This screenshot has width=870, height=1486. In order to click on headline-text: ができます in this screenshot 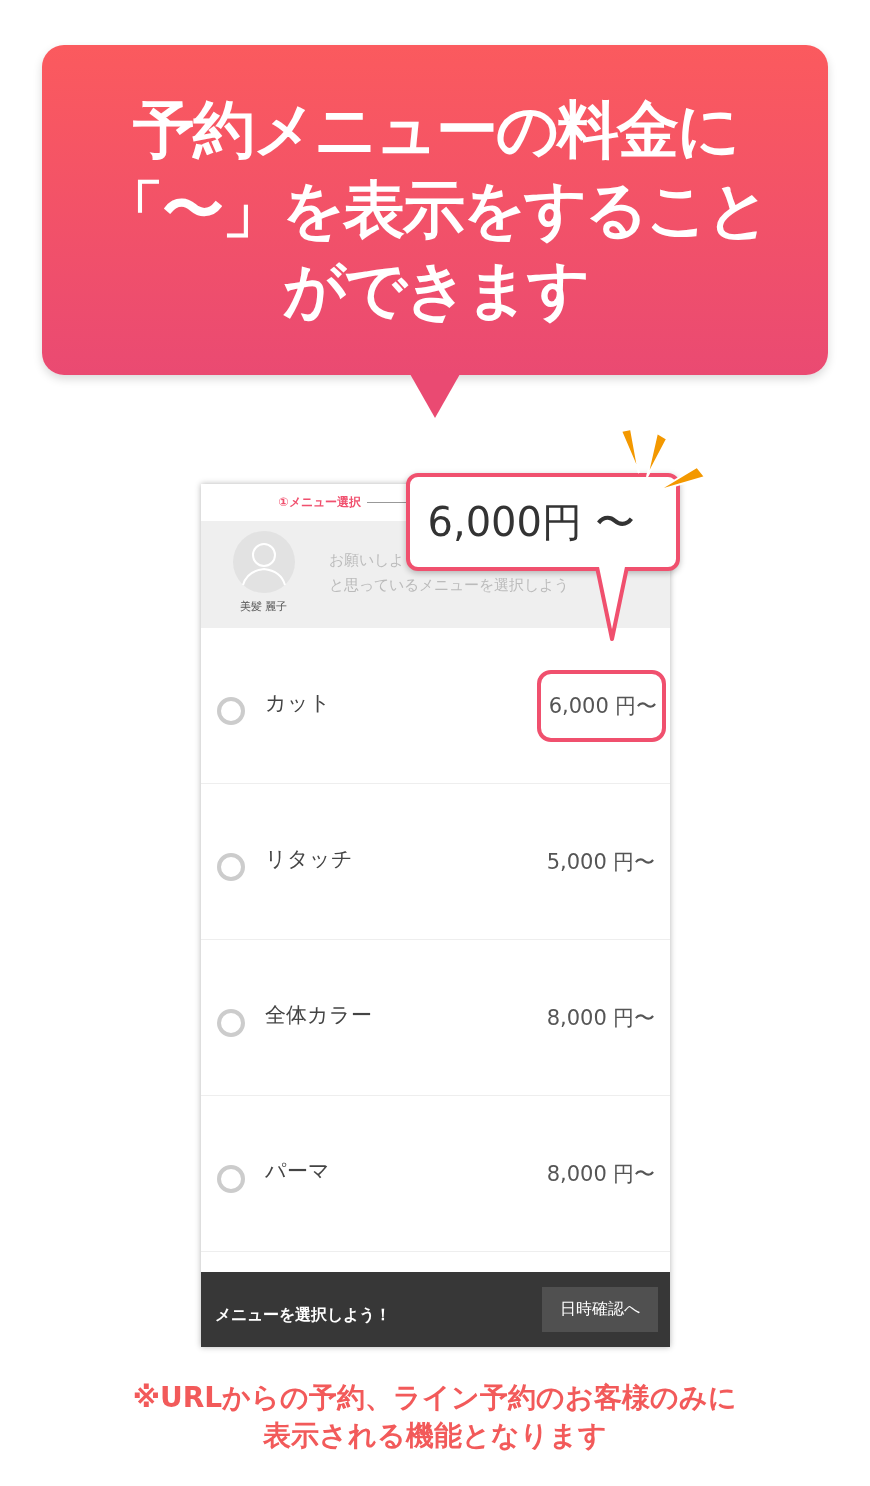, I will do `click(435, 290)`.